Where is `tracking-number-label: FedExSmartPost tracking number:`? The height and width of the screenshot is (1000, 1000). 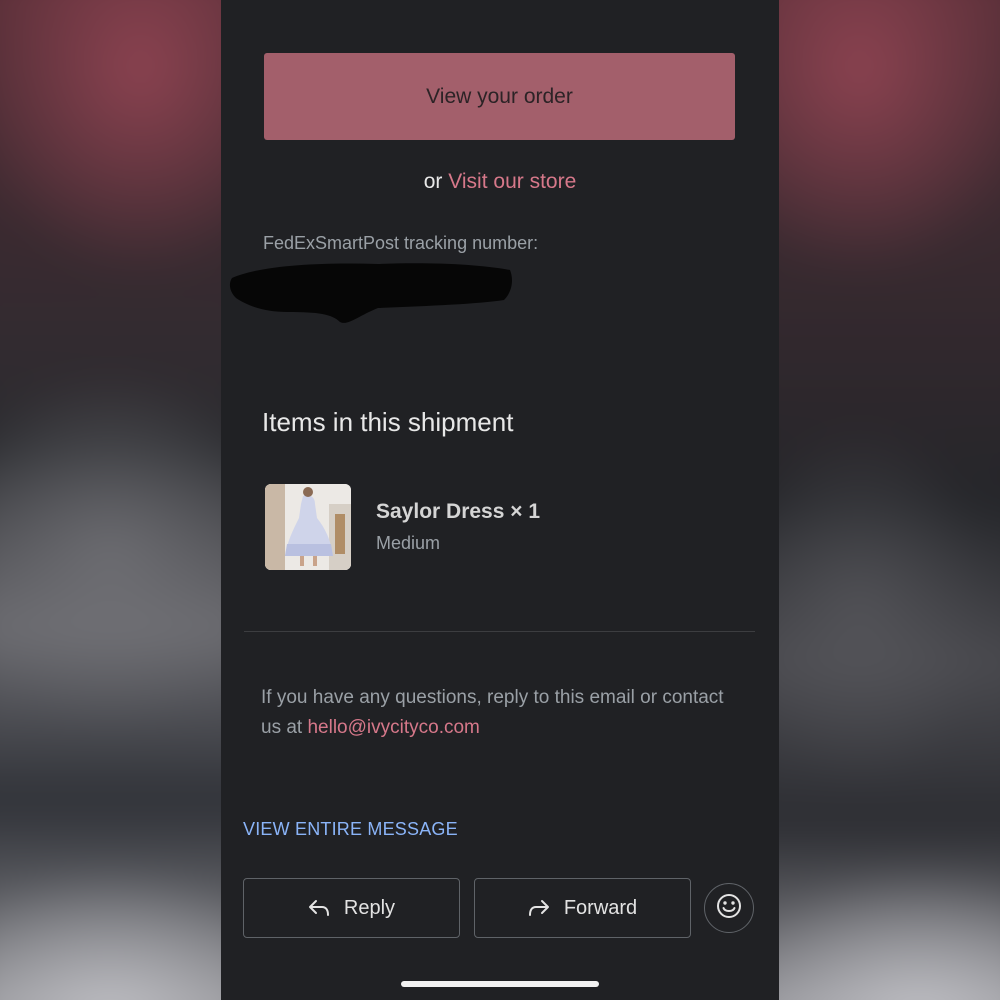
tracking-number-label: FedExSmartPost tracking number: is located at coordinates (401, 243).